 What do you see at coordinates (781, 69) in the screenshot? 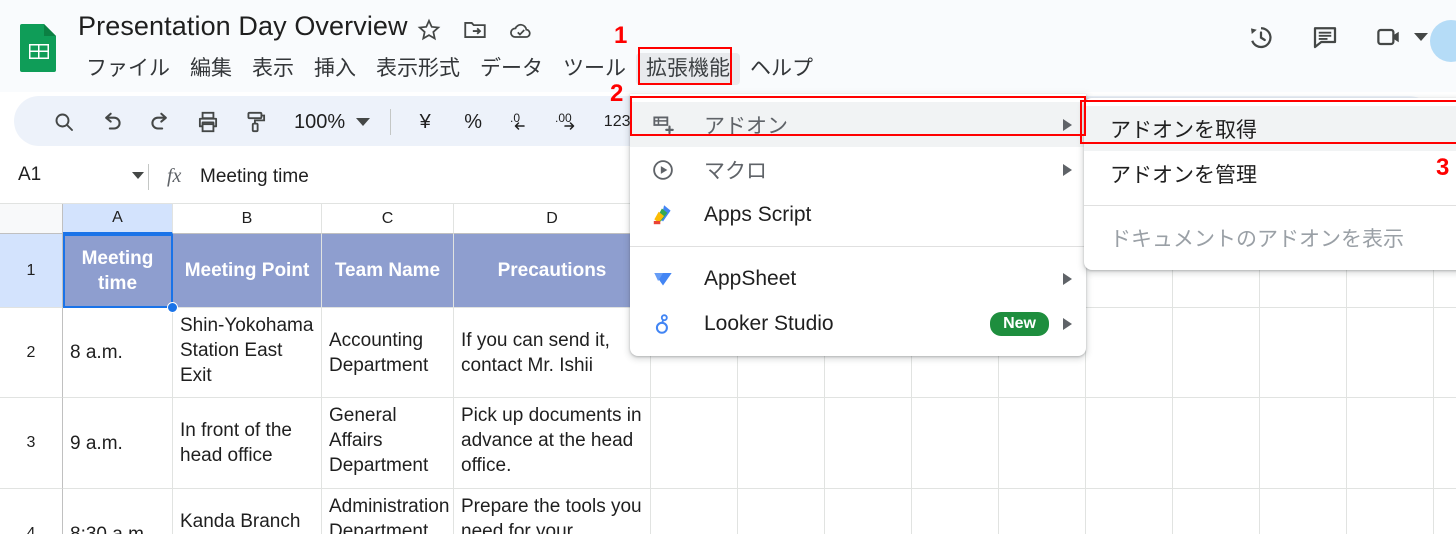
I see `menu-item-help: ヘルプ` at bounding box center [781, 69].